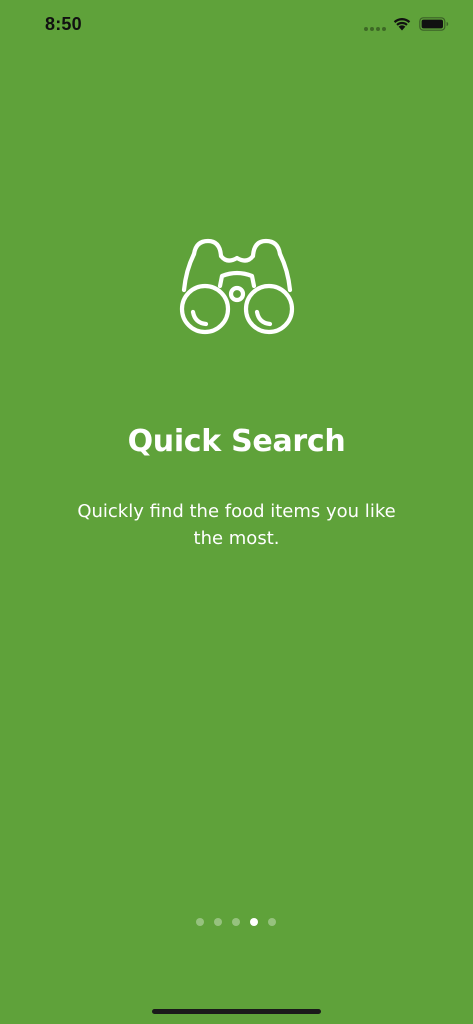 Image resolution: width=473 pixels, height=1024 pixels. I want to click on home-indicator, so click(236, 1011).